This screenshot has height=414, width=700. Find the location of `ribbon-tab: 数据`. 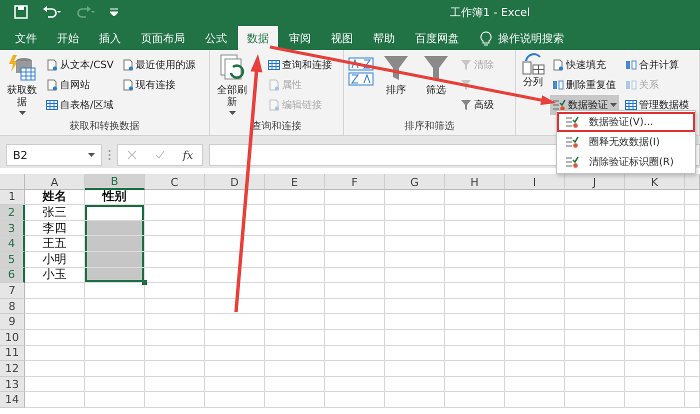

ribbon-tab: 数据 is located at coordinates (258, 38).